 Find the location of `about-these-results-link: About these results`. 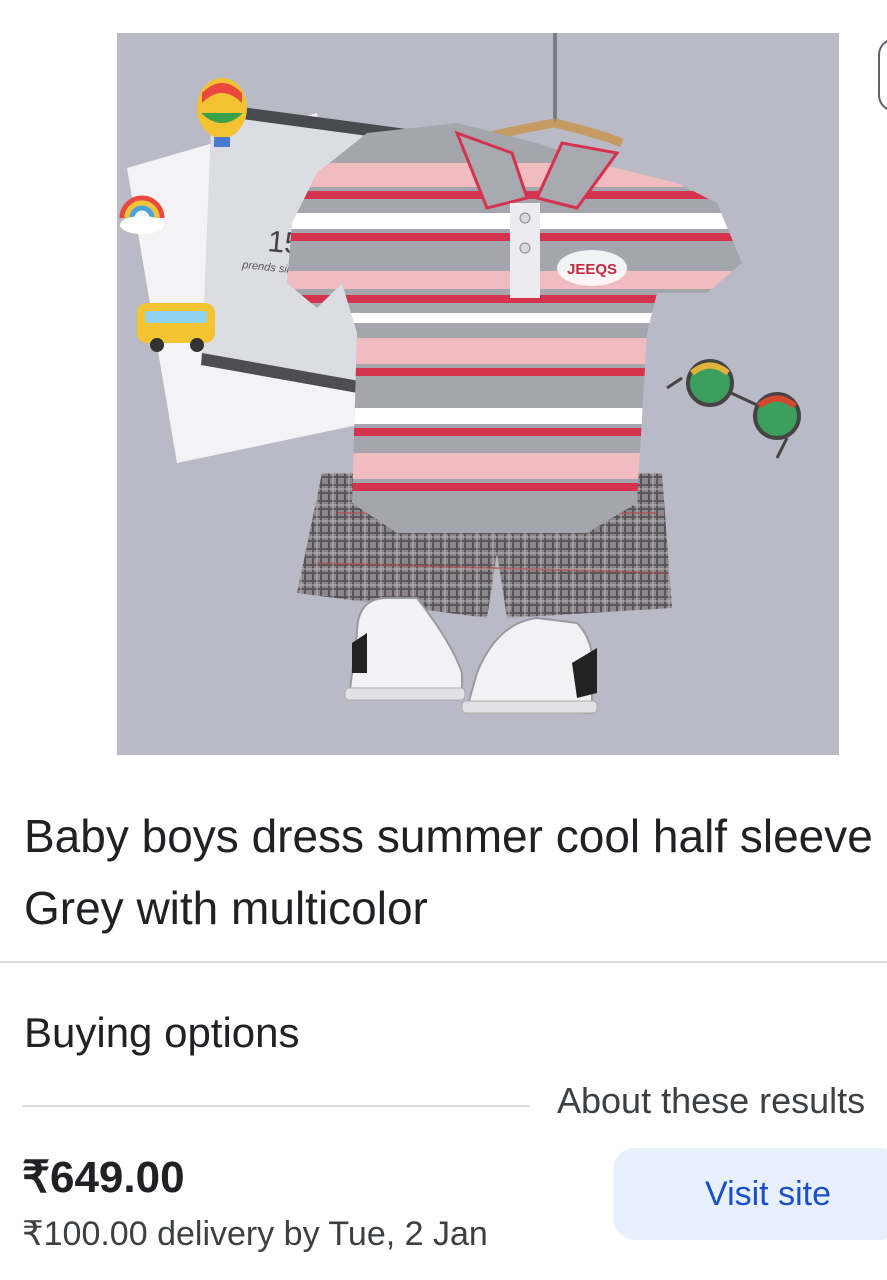

about-these-results-link: About these results is located at coordinates (711, 1101).